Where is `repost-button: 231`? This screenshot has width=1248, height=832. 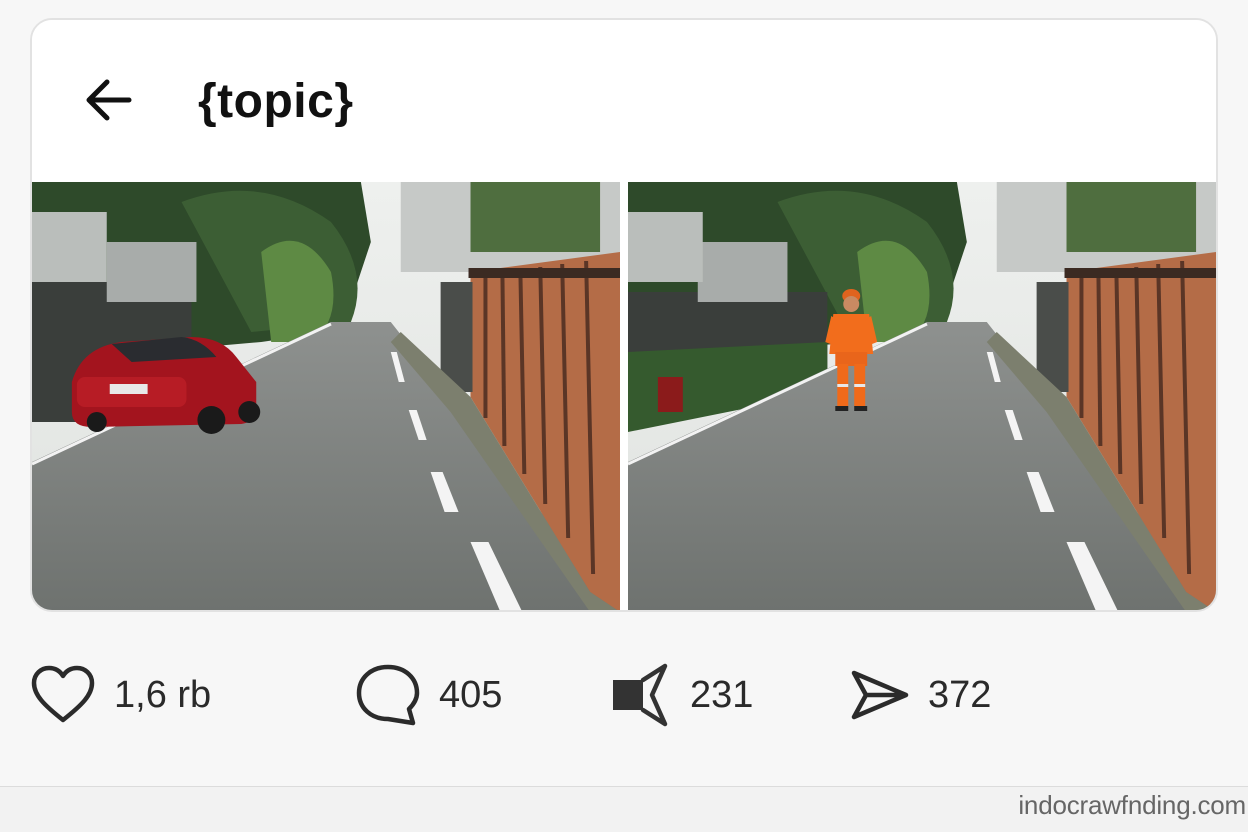 repost-button: 231 is located at coordinates (681, 695).